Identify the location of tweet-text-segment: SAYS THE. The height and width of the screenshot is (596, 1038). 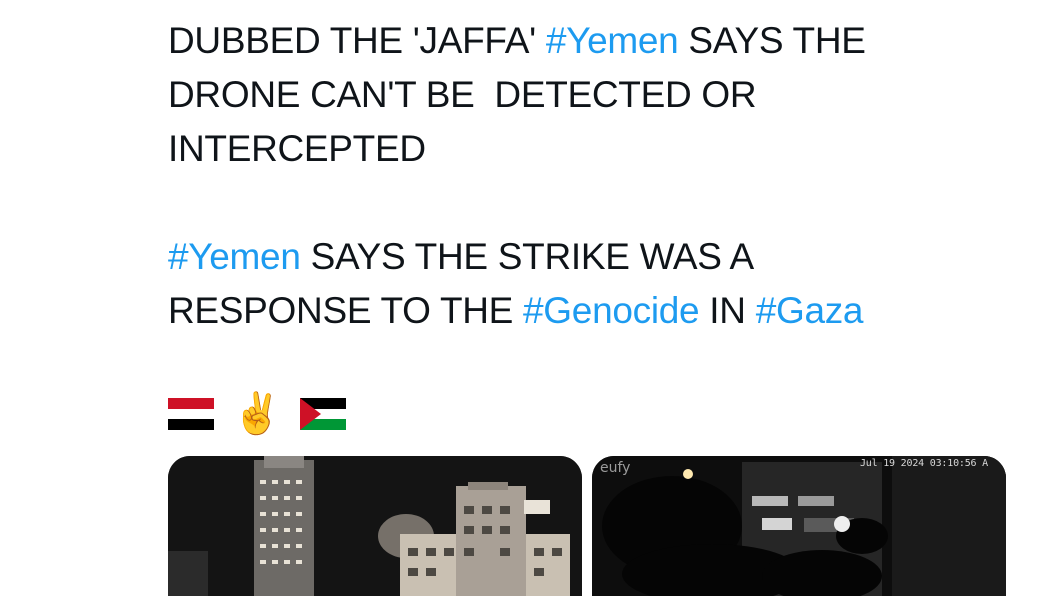
(772, 40).